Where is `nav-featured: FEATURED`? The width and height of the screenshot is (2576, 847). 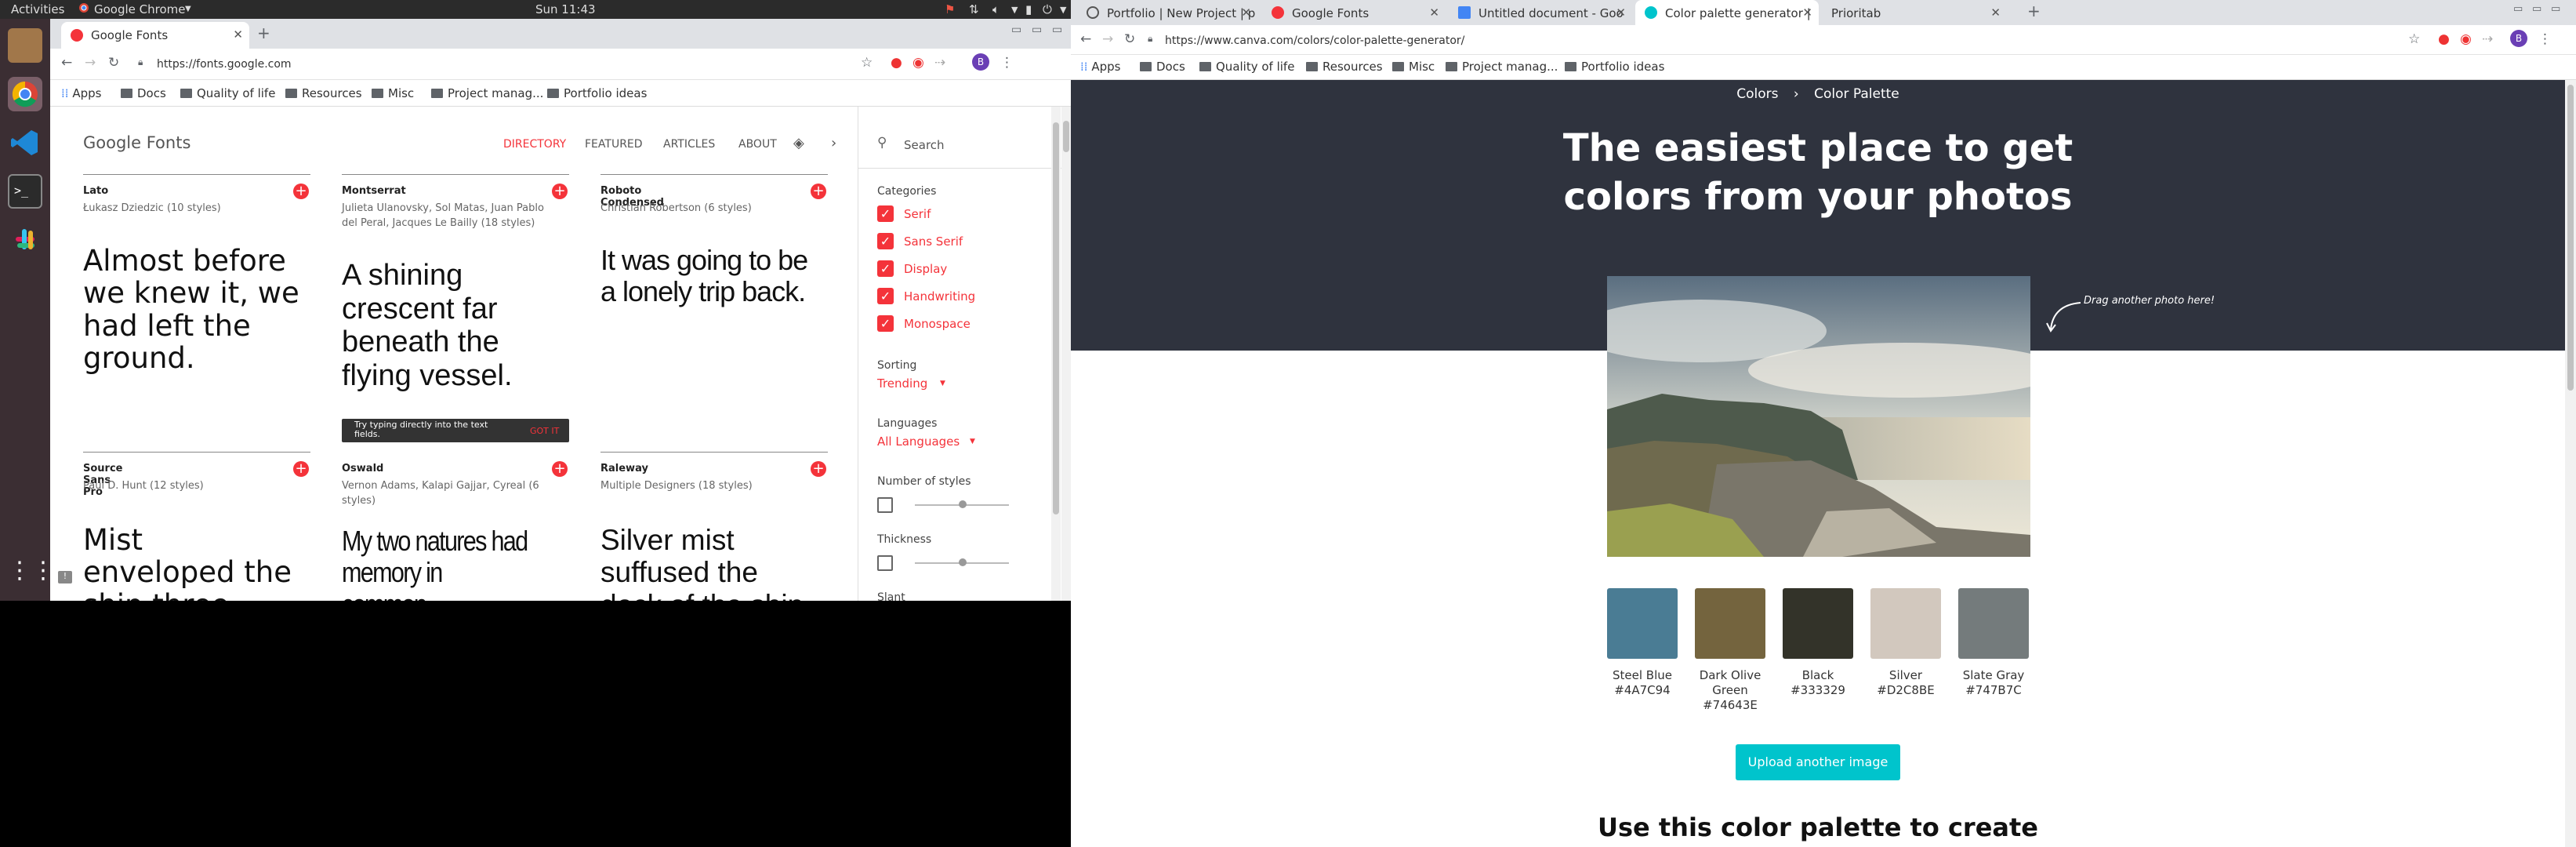 nav-featured: FEATURED is located at coordinates (614, 144).